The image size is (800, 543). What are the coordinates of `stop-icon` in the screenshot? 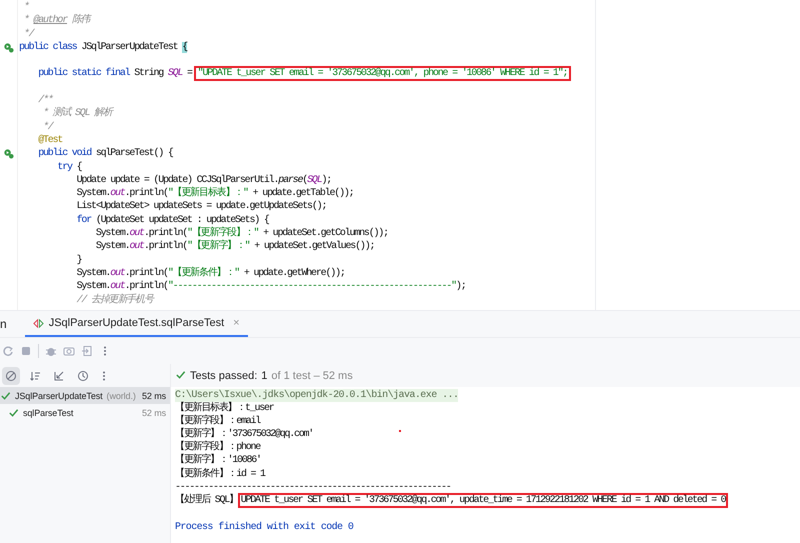 It's located at (26, 351).